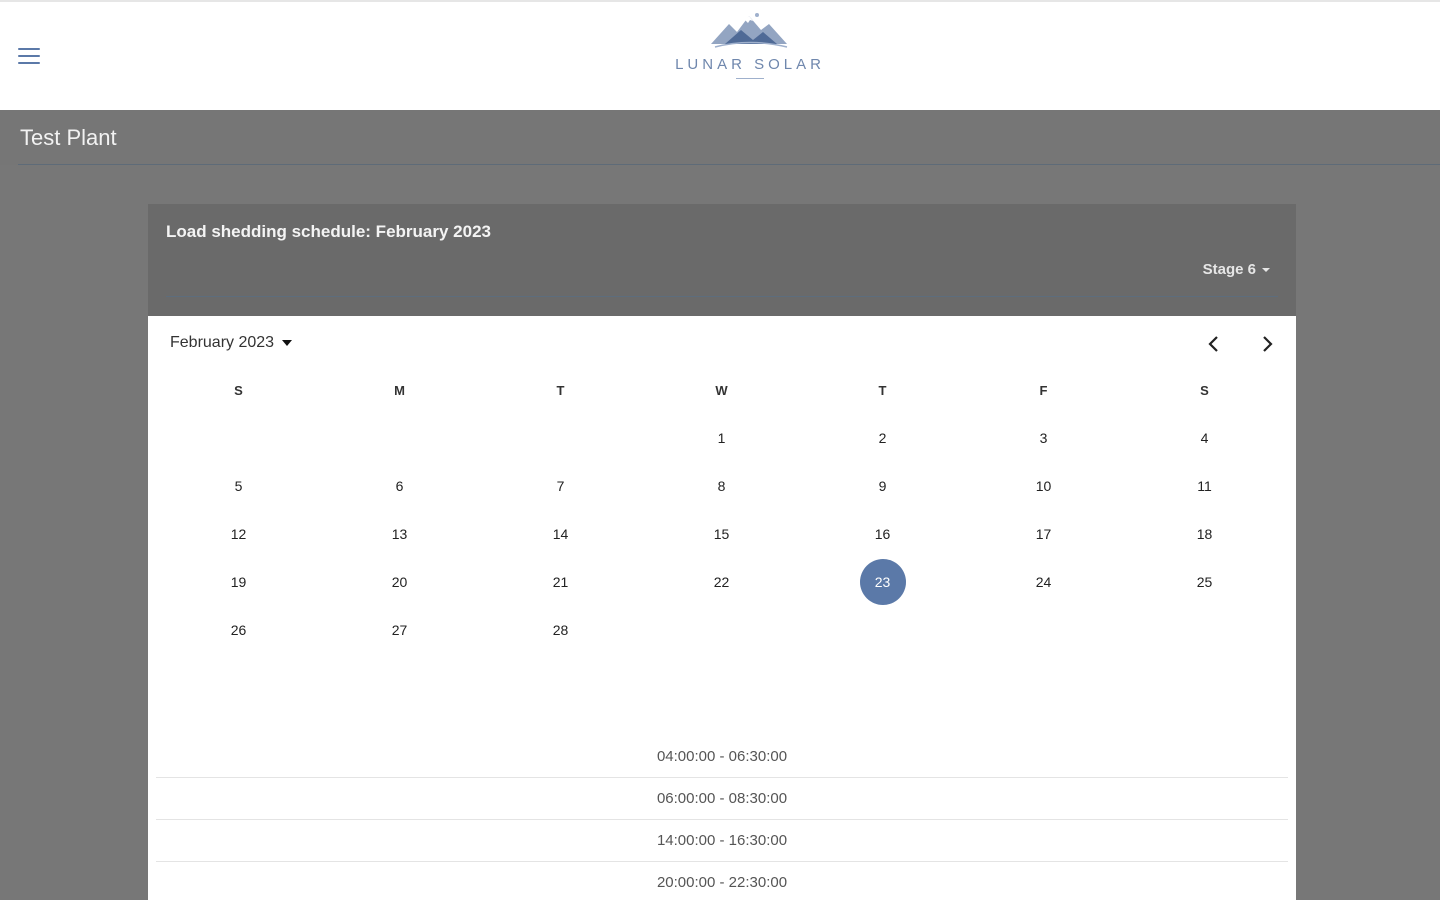  I want to click on calendar-day: 24, so click(1044, 582).